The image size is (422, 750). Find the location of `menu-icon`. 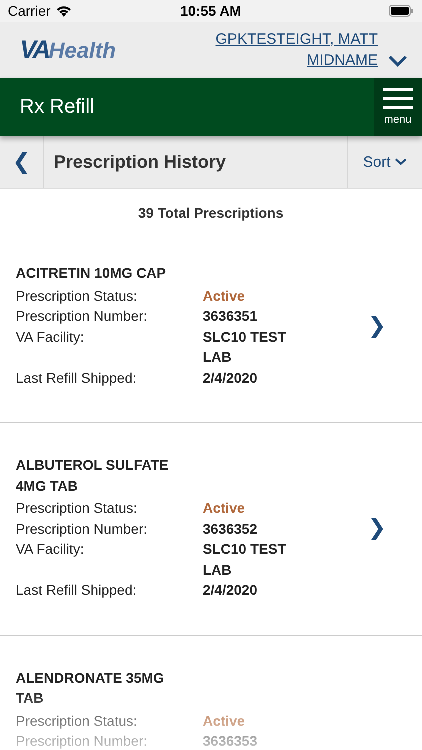

menu-icon is located at coordinates (398, 99).